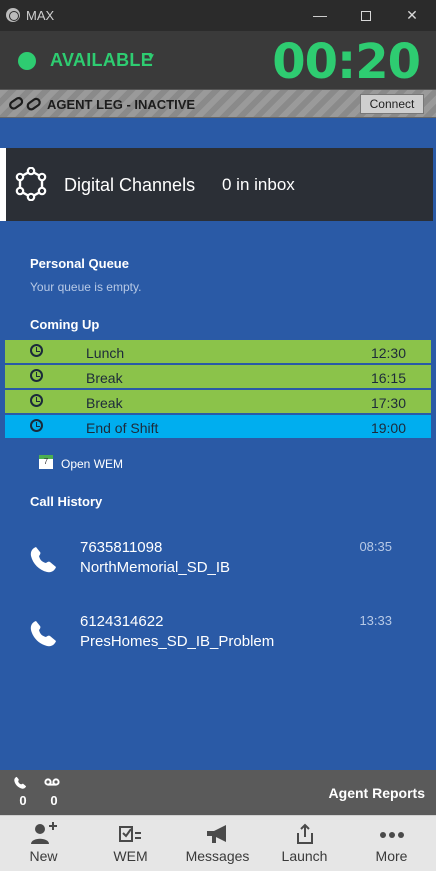 The height and width of the screenshot is (871, 436). What do you see at coordinates (218, 377) in the screenshot?
I see `schedule-item: Break 16:15` at bounding box center [218, 377].